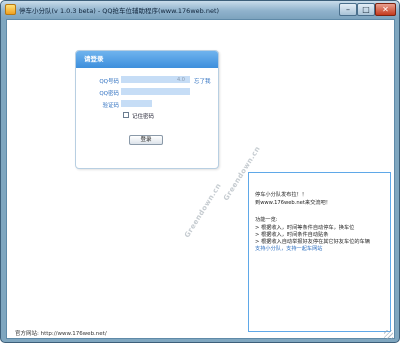 This screenshot has height=343, width=400. What do you see at coordinates (10, 9) in the screenshot?
I see `app-icon` at bounding box center [10, 9].